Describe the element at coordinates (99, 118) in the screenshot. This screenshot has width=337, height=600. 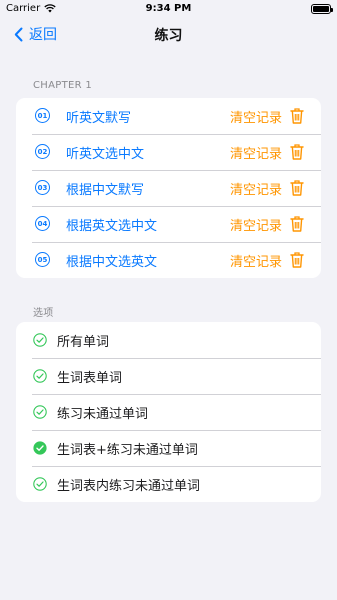
I see `exercise-label: 听英文默写` at that location.